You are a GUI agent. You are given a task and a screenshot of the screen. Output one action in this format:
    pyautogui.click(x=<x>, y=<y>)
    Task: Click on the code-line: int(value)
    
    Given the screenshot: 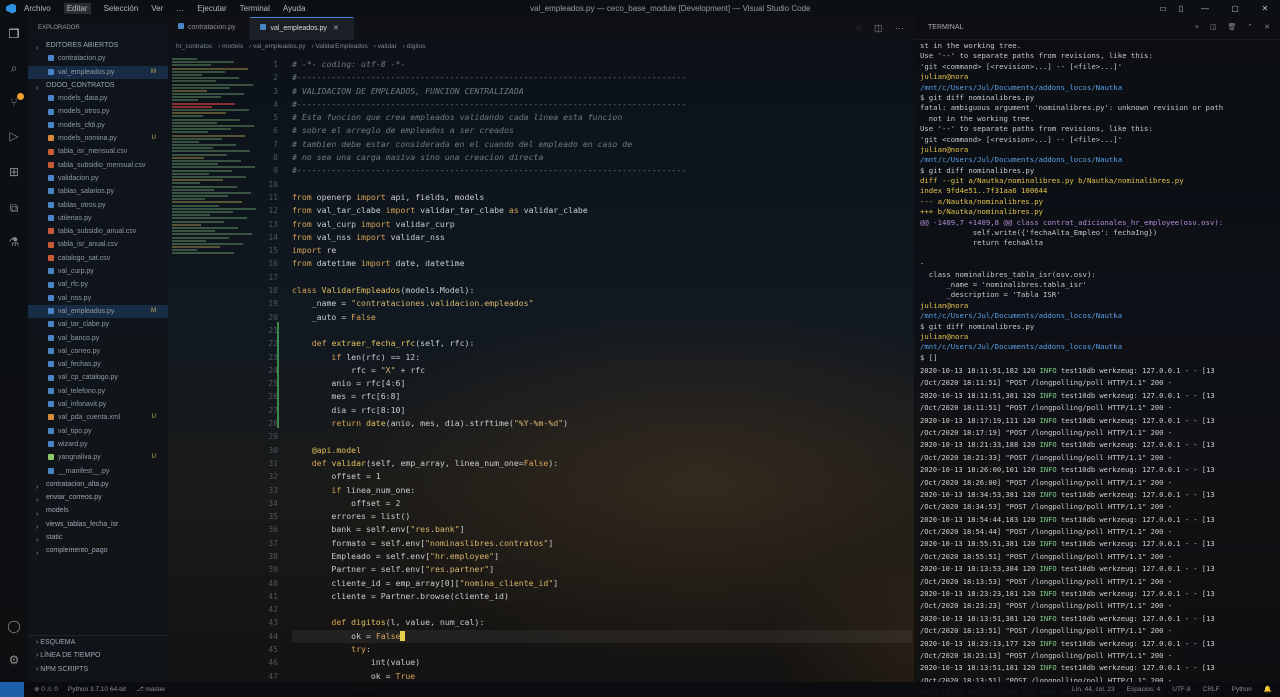 What is the action you would take?
    pyautogui.click(x=602, y=662)
    